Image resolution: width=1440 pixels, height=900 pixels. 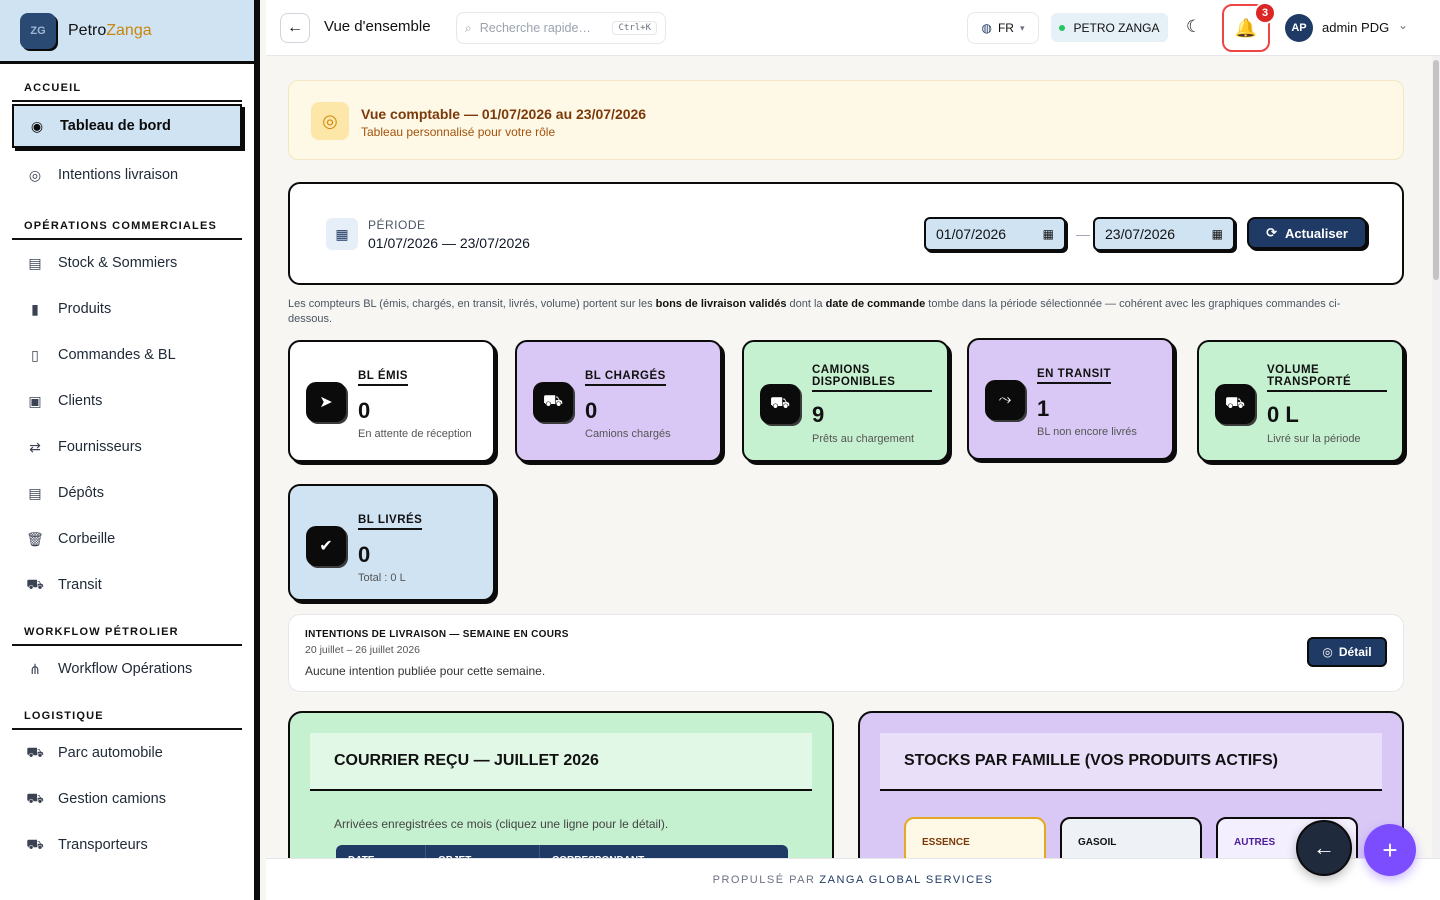 What do you see at coordinates (35, 308) in the screenshot?
I see `box-icon: ▮` at bounding box center [35, 308].